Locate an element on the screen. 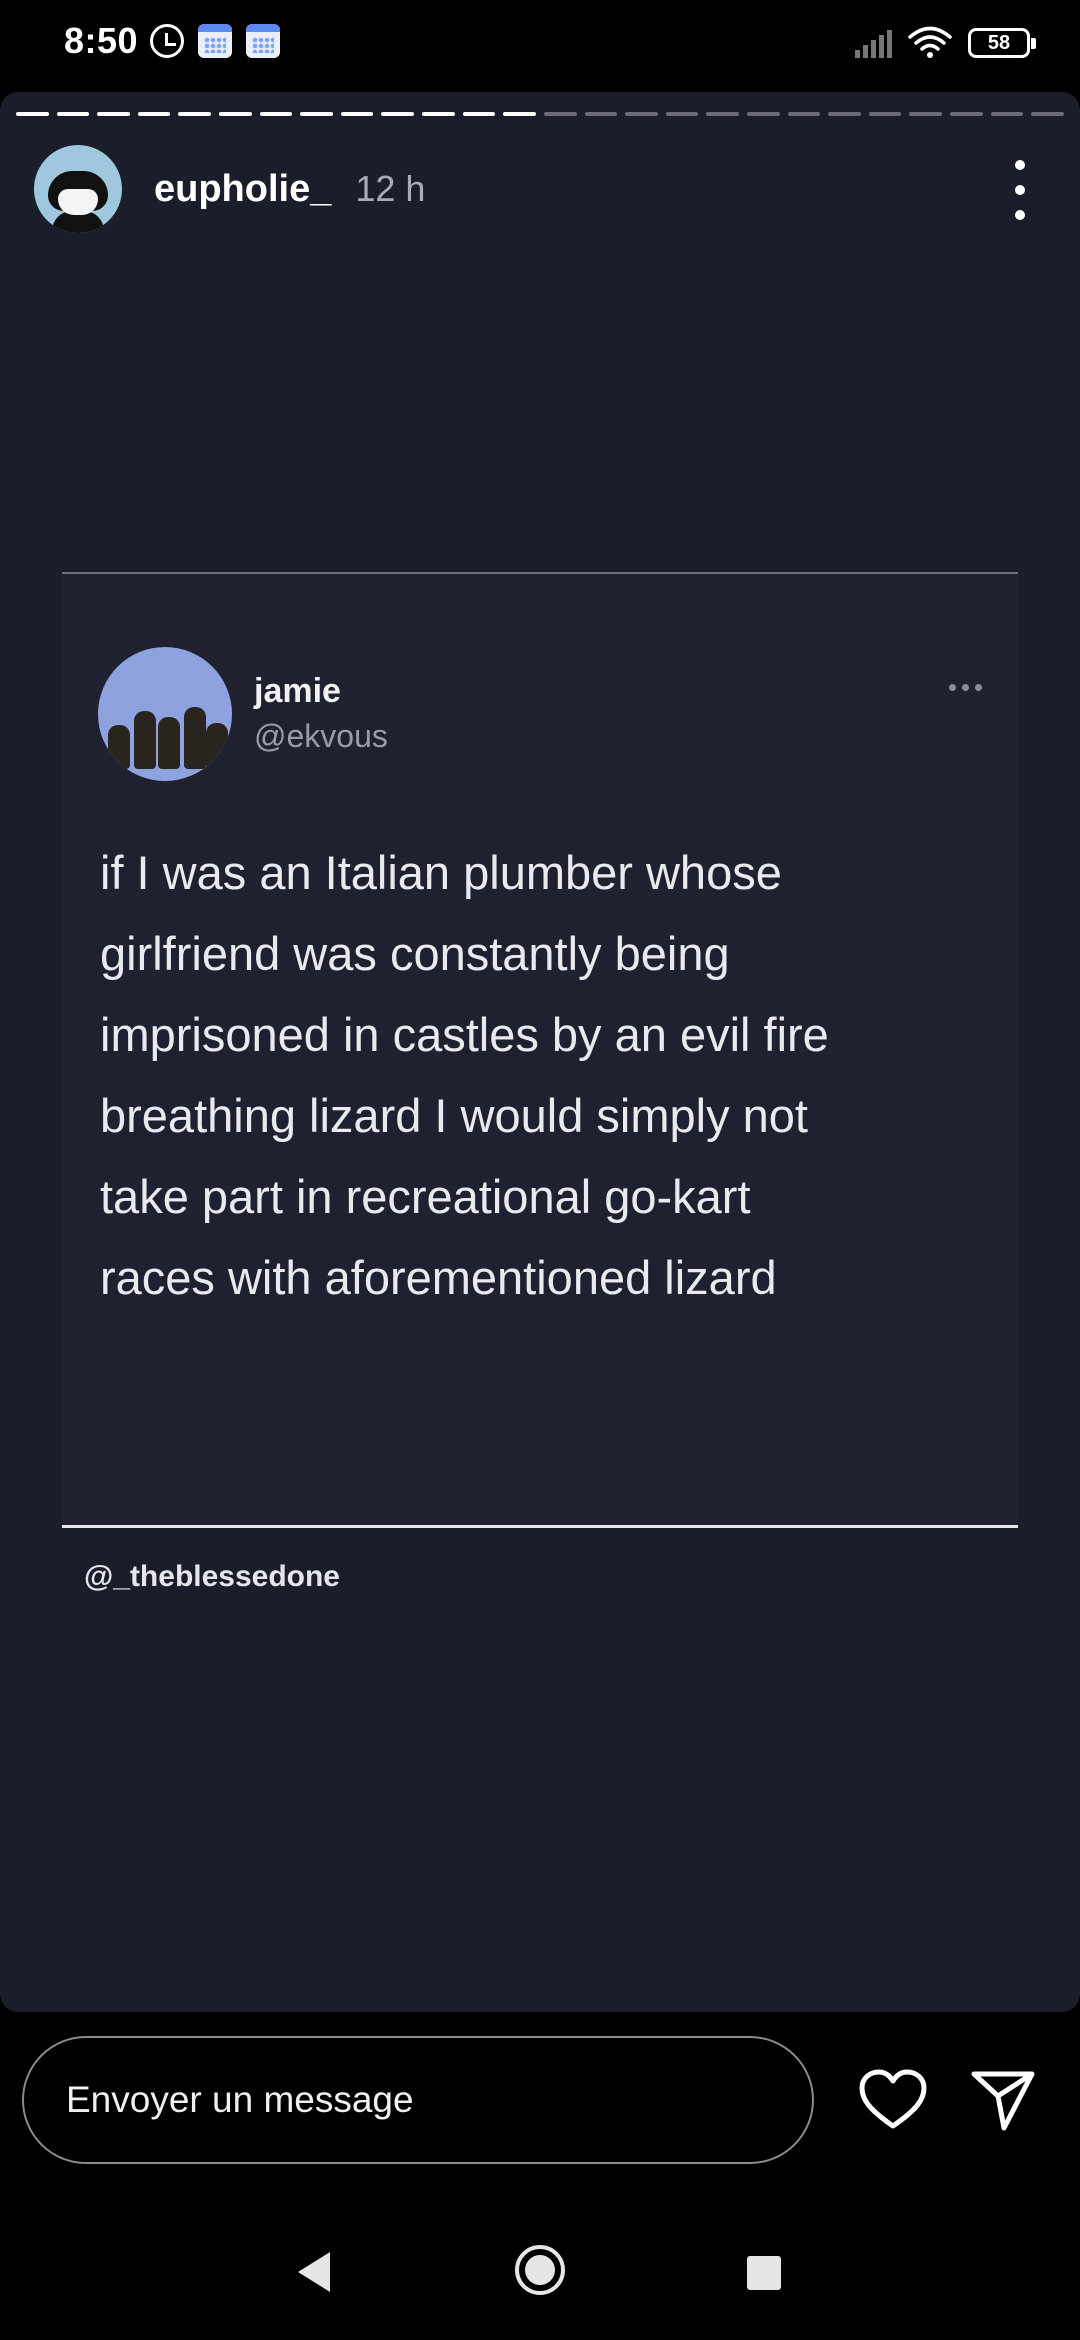 The image size is (1080, 2340). status-bar: 8:50 58 is located at coordinates (540, 45).